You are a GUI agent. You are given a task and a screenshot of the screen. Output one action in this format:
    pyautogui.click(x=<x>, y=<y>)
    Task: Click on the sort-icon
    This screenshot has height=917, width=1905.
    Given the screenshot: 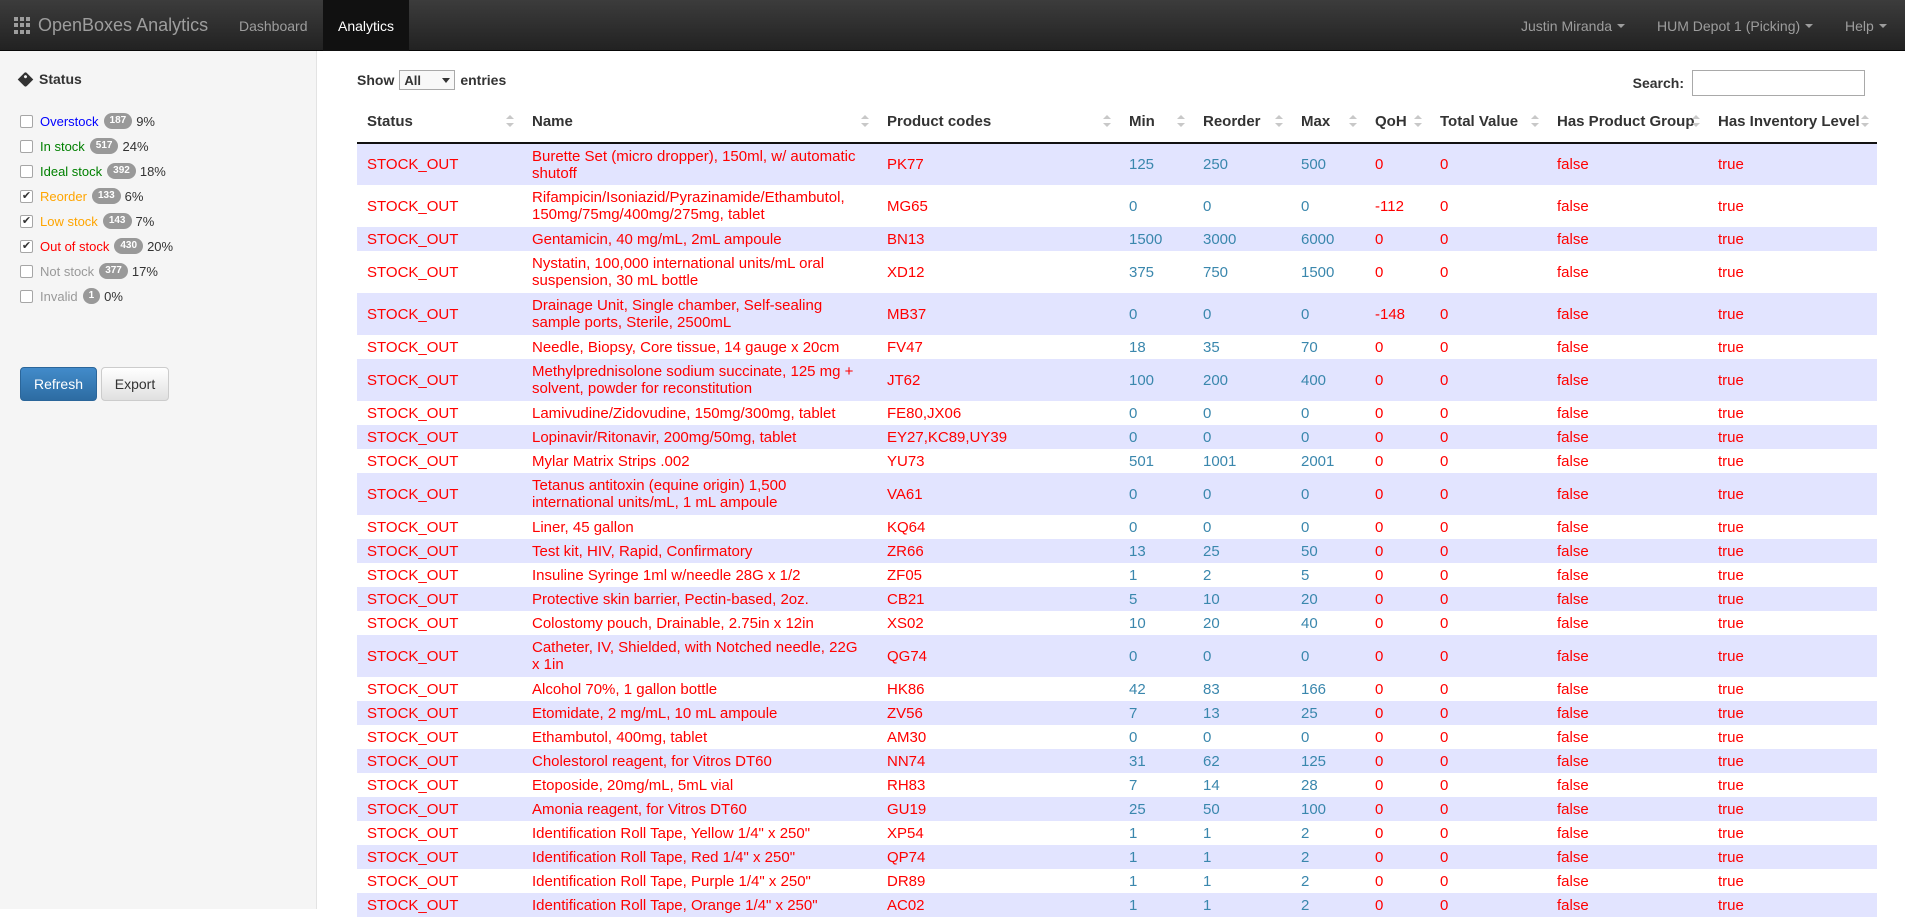 What is the action you would take?
    pyautogui.click(x=1279, y=121)
    